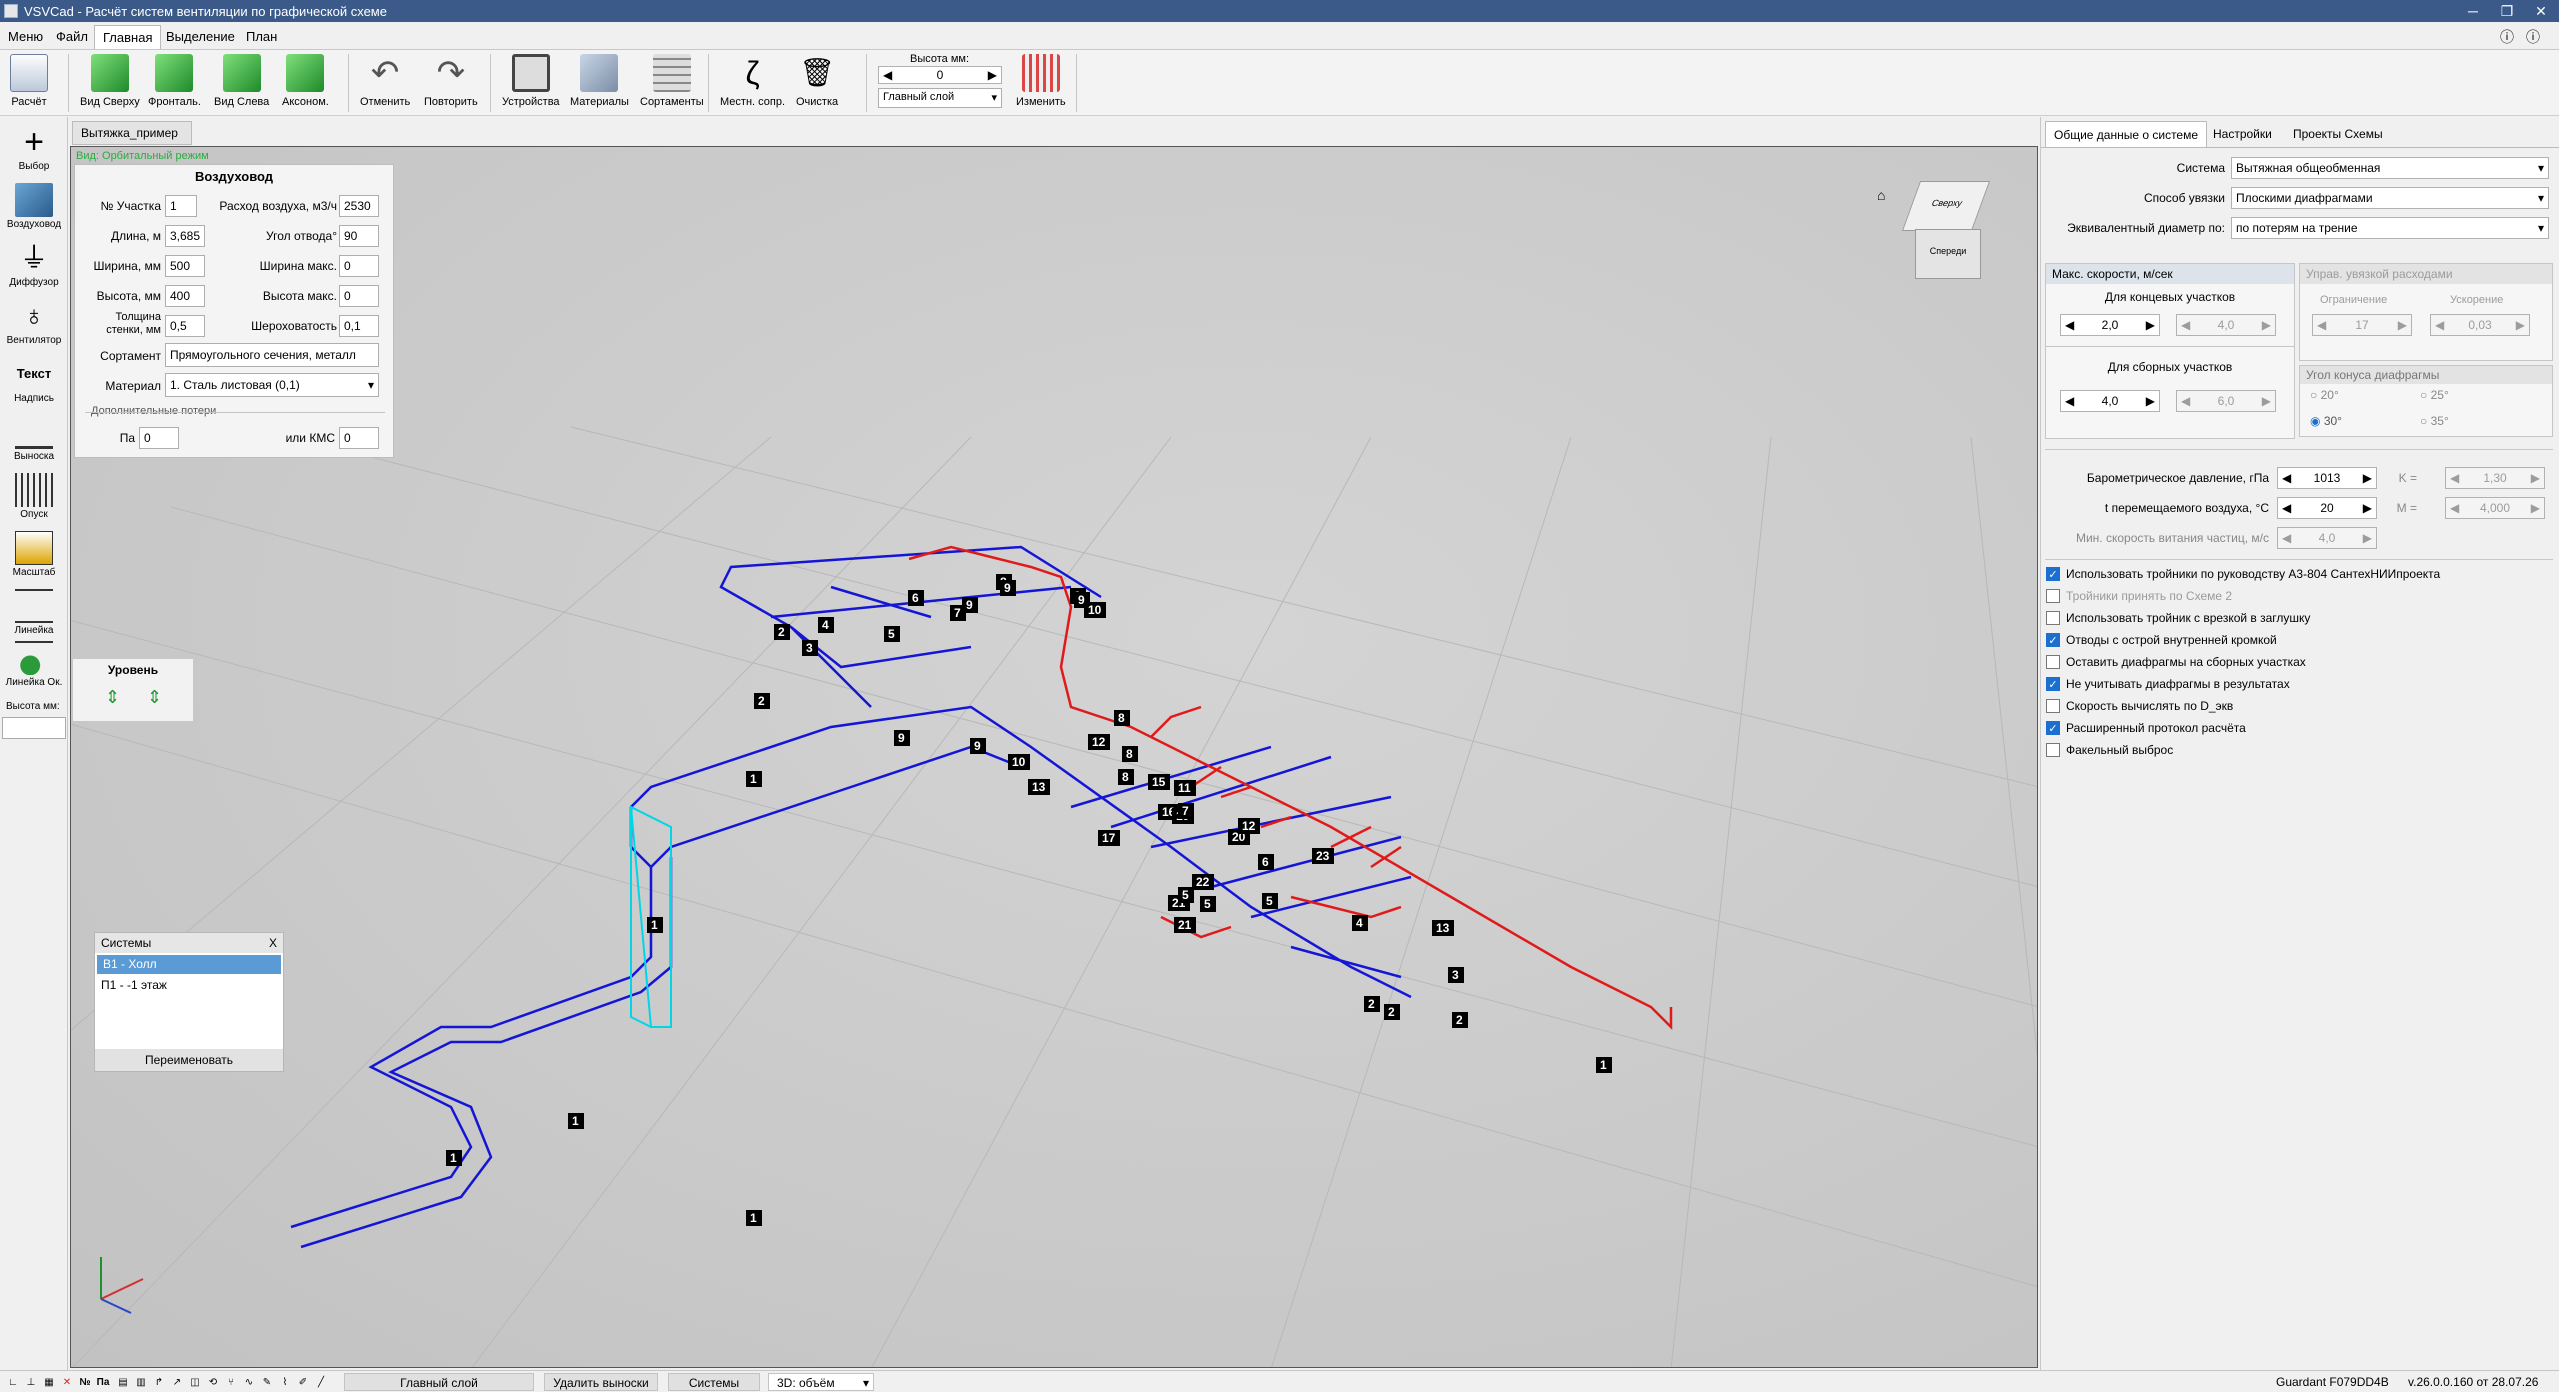  Describe the element at coordinates (2226, 401) in the screenshot. I see `collector-speed-2: ◀ 6,0 ▶` at that location.